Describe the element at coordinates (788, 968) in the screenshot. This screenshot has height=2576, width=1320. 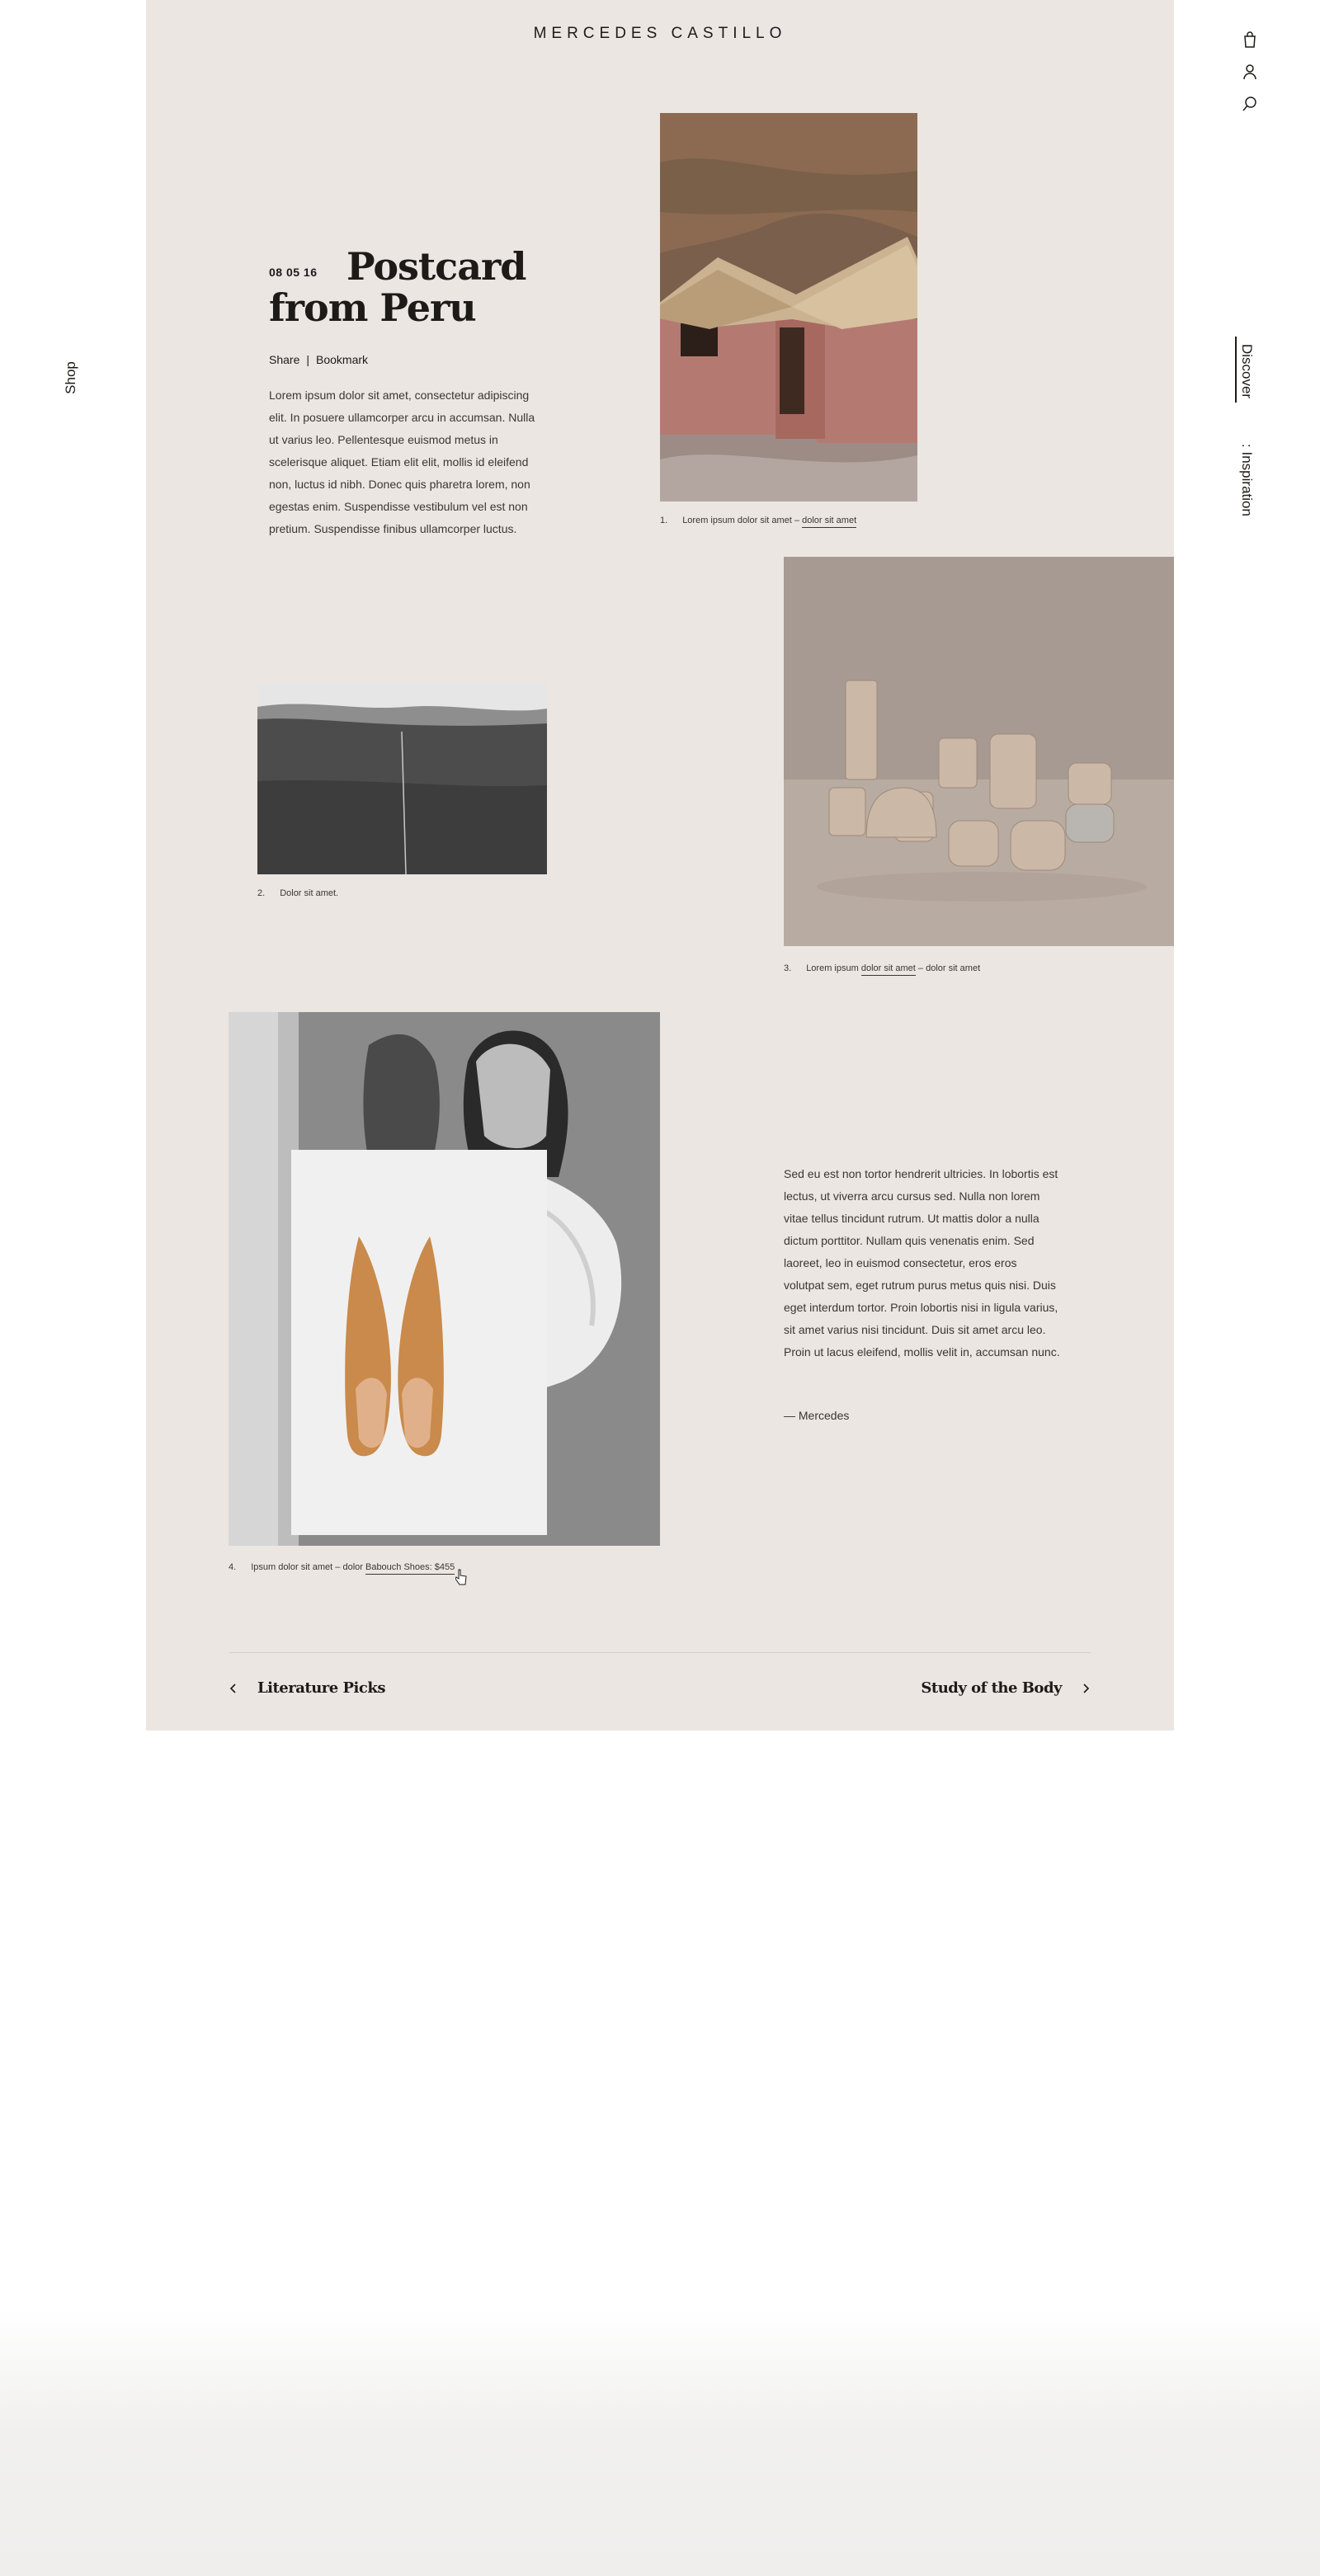
I see `caption-3-number: 3.` at that location.